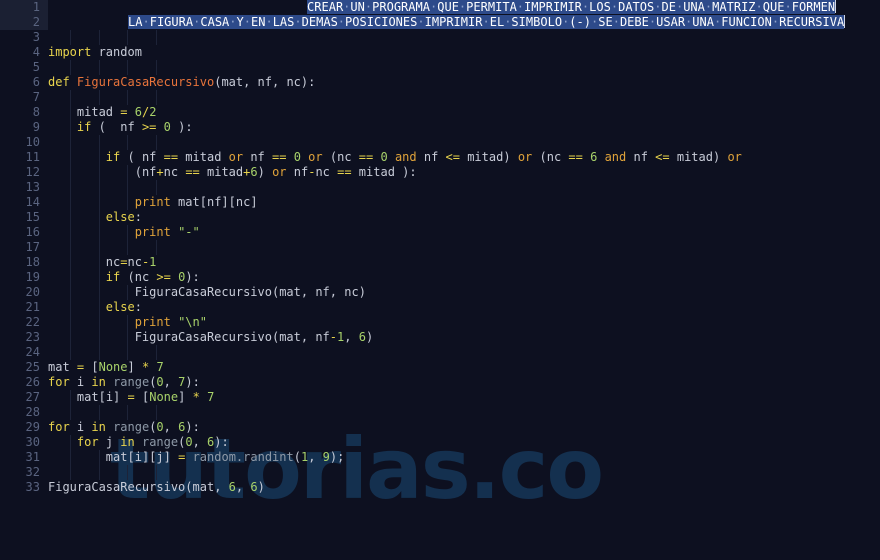  I want to click on code-line: 22 print "\n", so click(440, 322).